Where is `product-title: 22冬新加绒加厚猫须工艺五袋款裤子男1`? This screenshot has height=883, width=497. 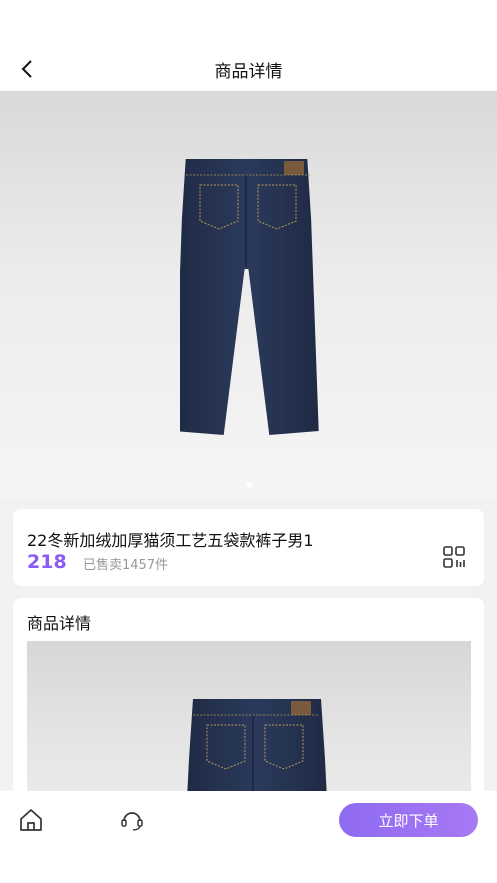
product-title: 22冬新加绒加厚猫须工艺五袋款裤子男1 is located at coordinates (170, 540).